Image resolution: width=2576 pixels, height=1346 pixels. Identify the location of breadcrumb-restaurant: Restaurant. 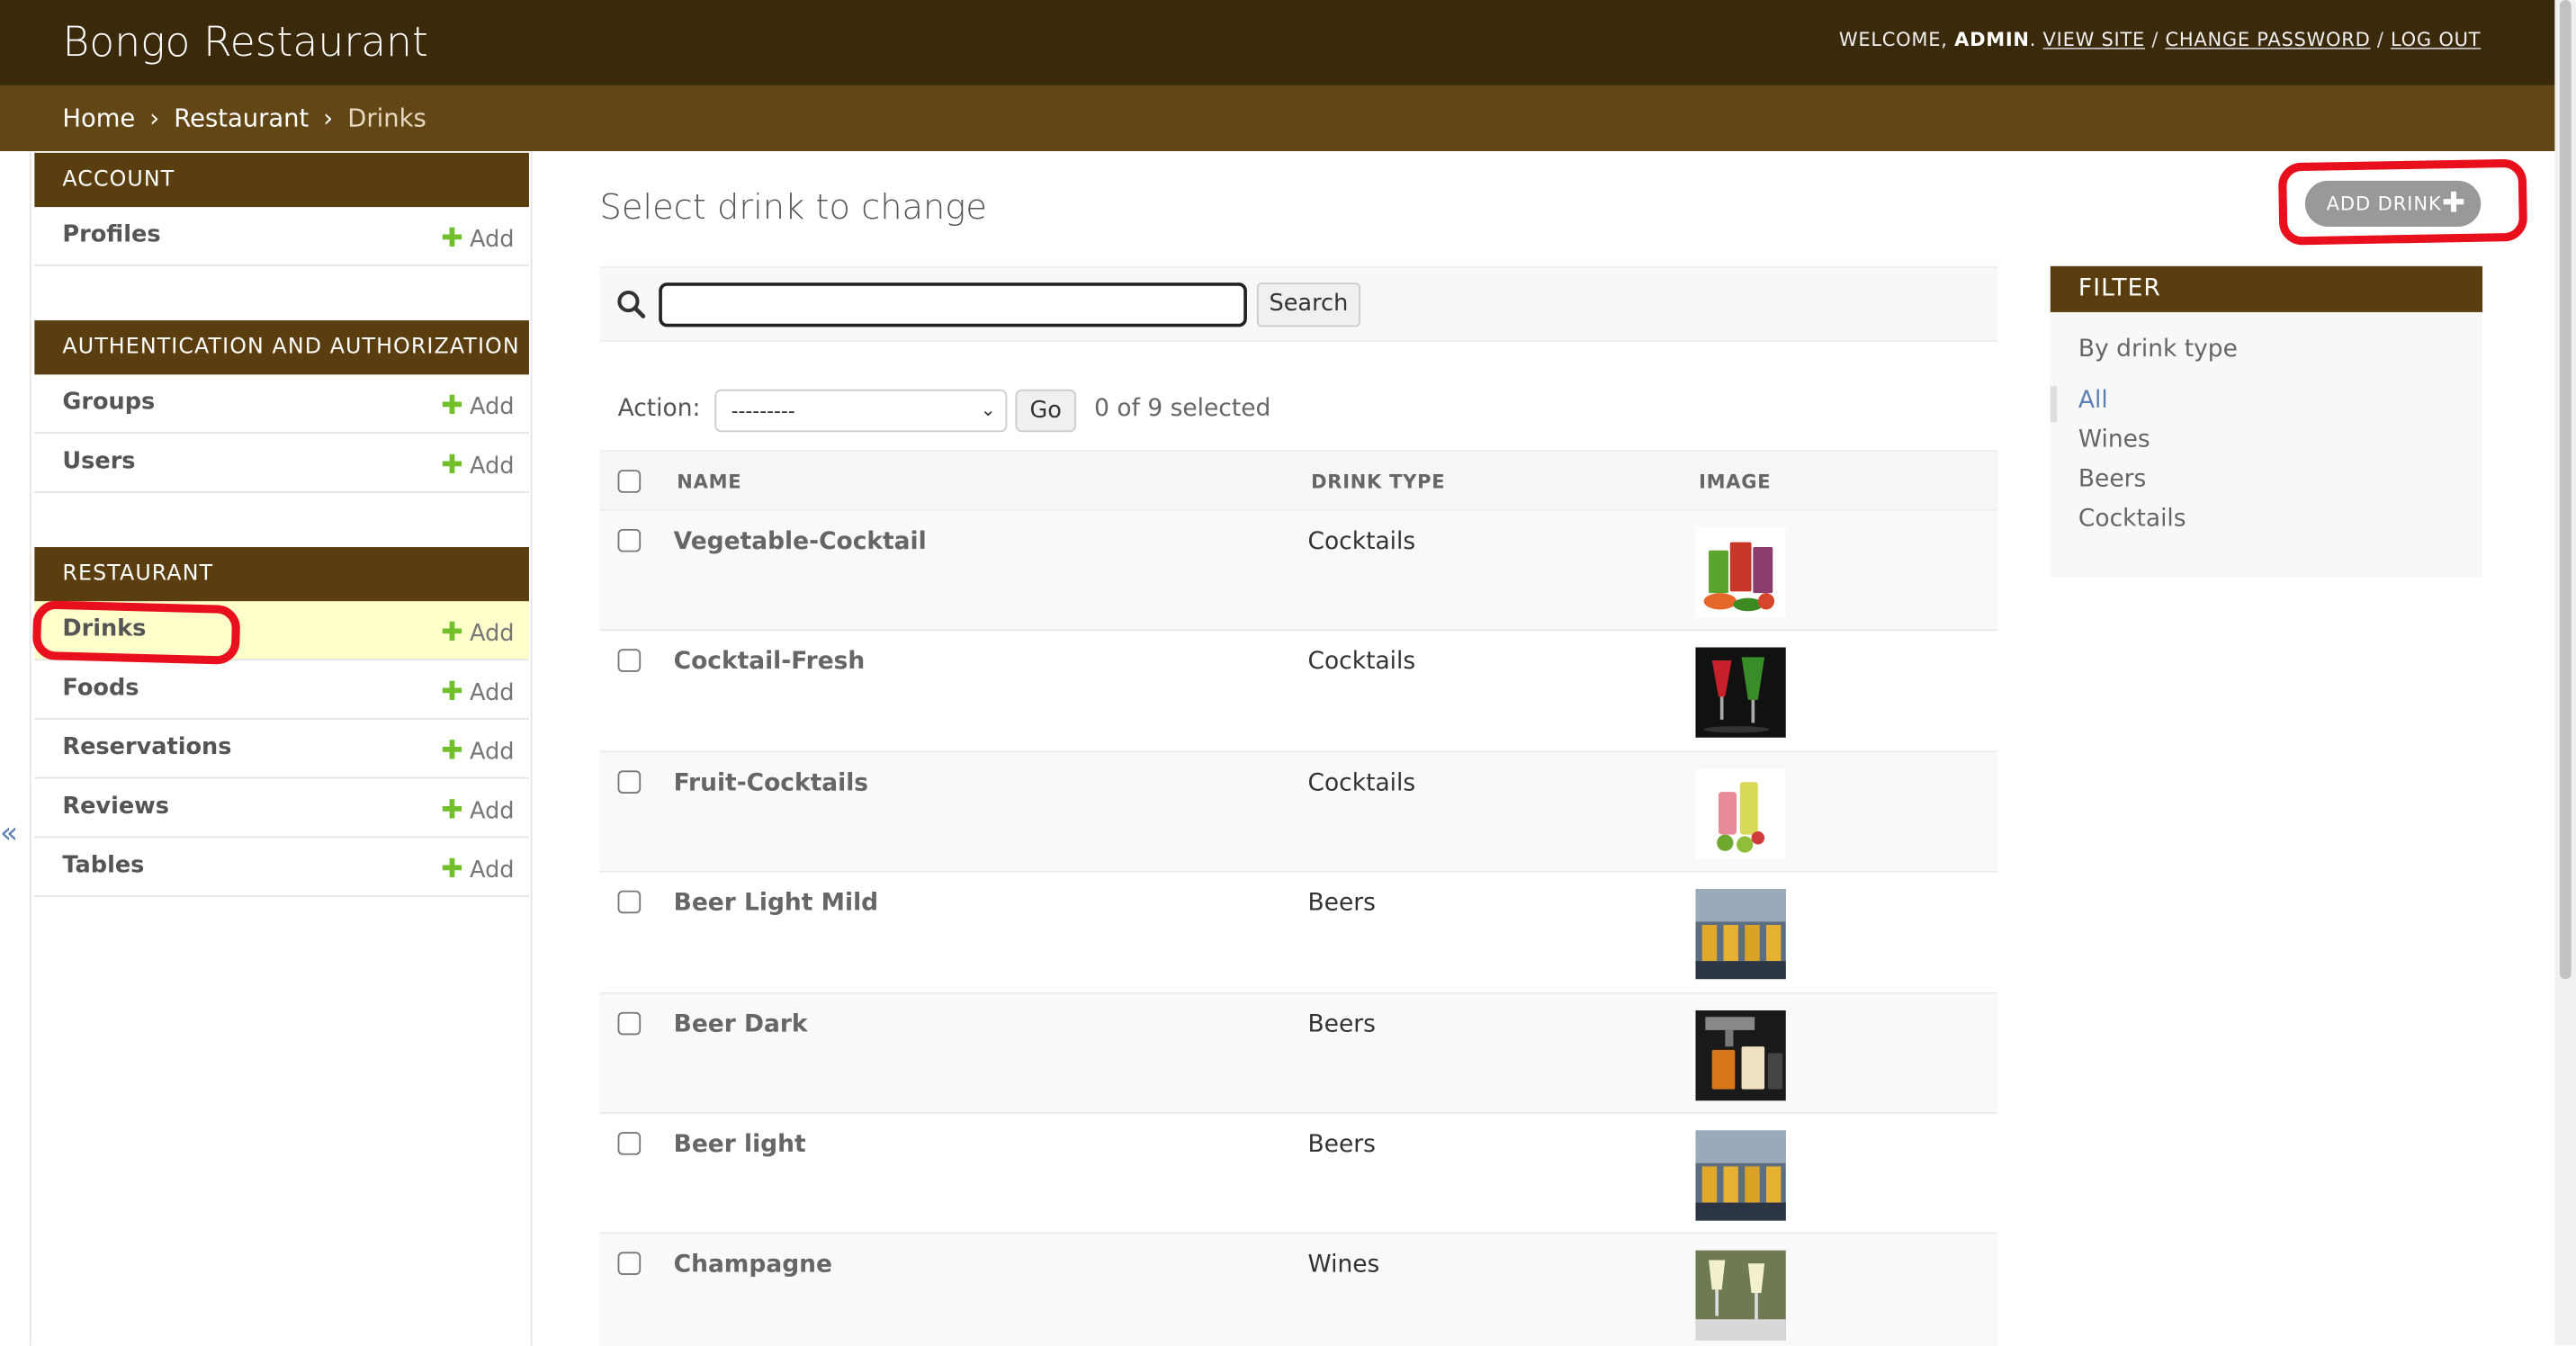
(241, 118).